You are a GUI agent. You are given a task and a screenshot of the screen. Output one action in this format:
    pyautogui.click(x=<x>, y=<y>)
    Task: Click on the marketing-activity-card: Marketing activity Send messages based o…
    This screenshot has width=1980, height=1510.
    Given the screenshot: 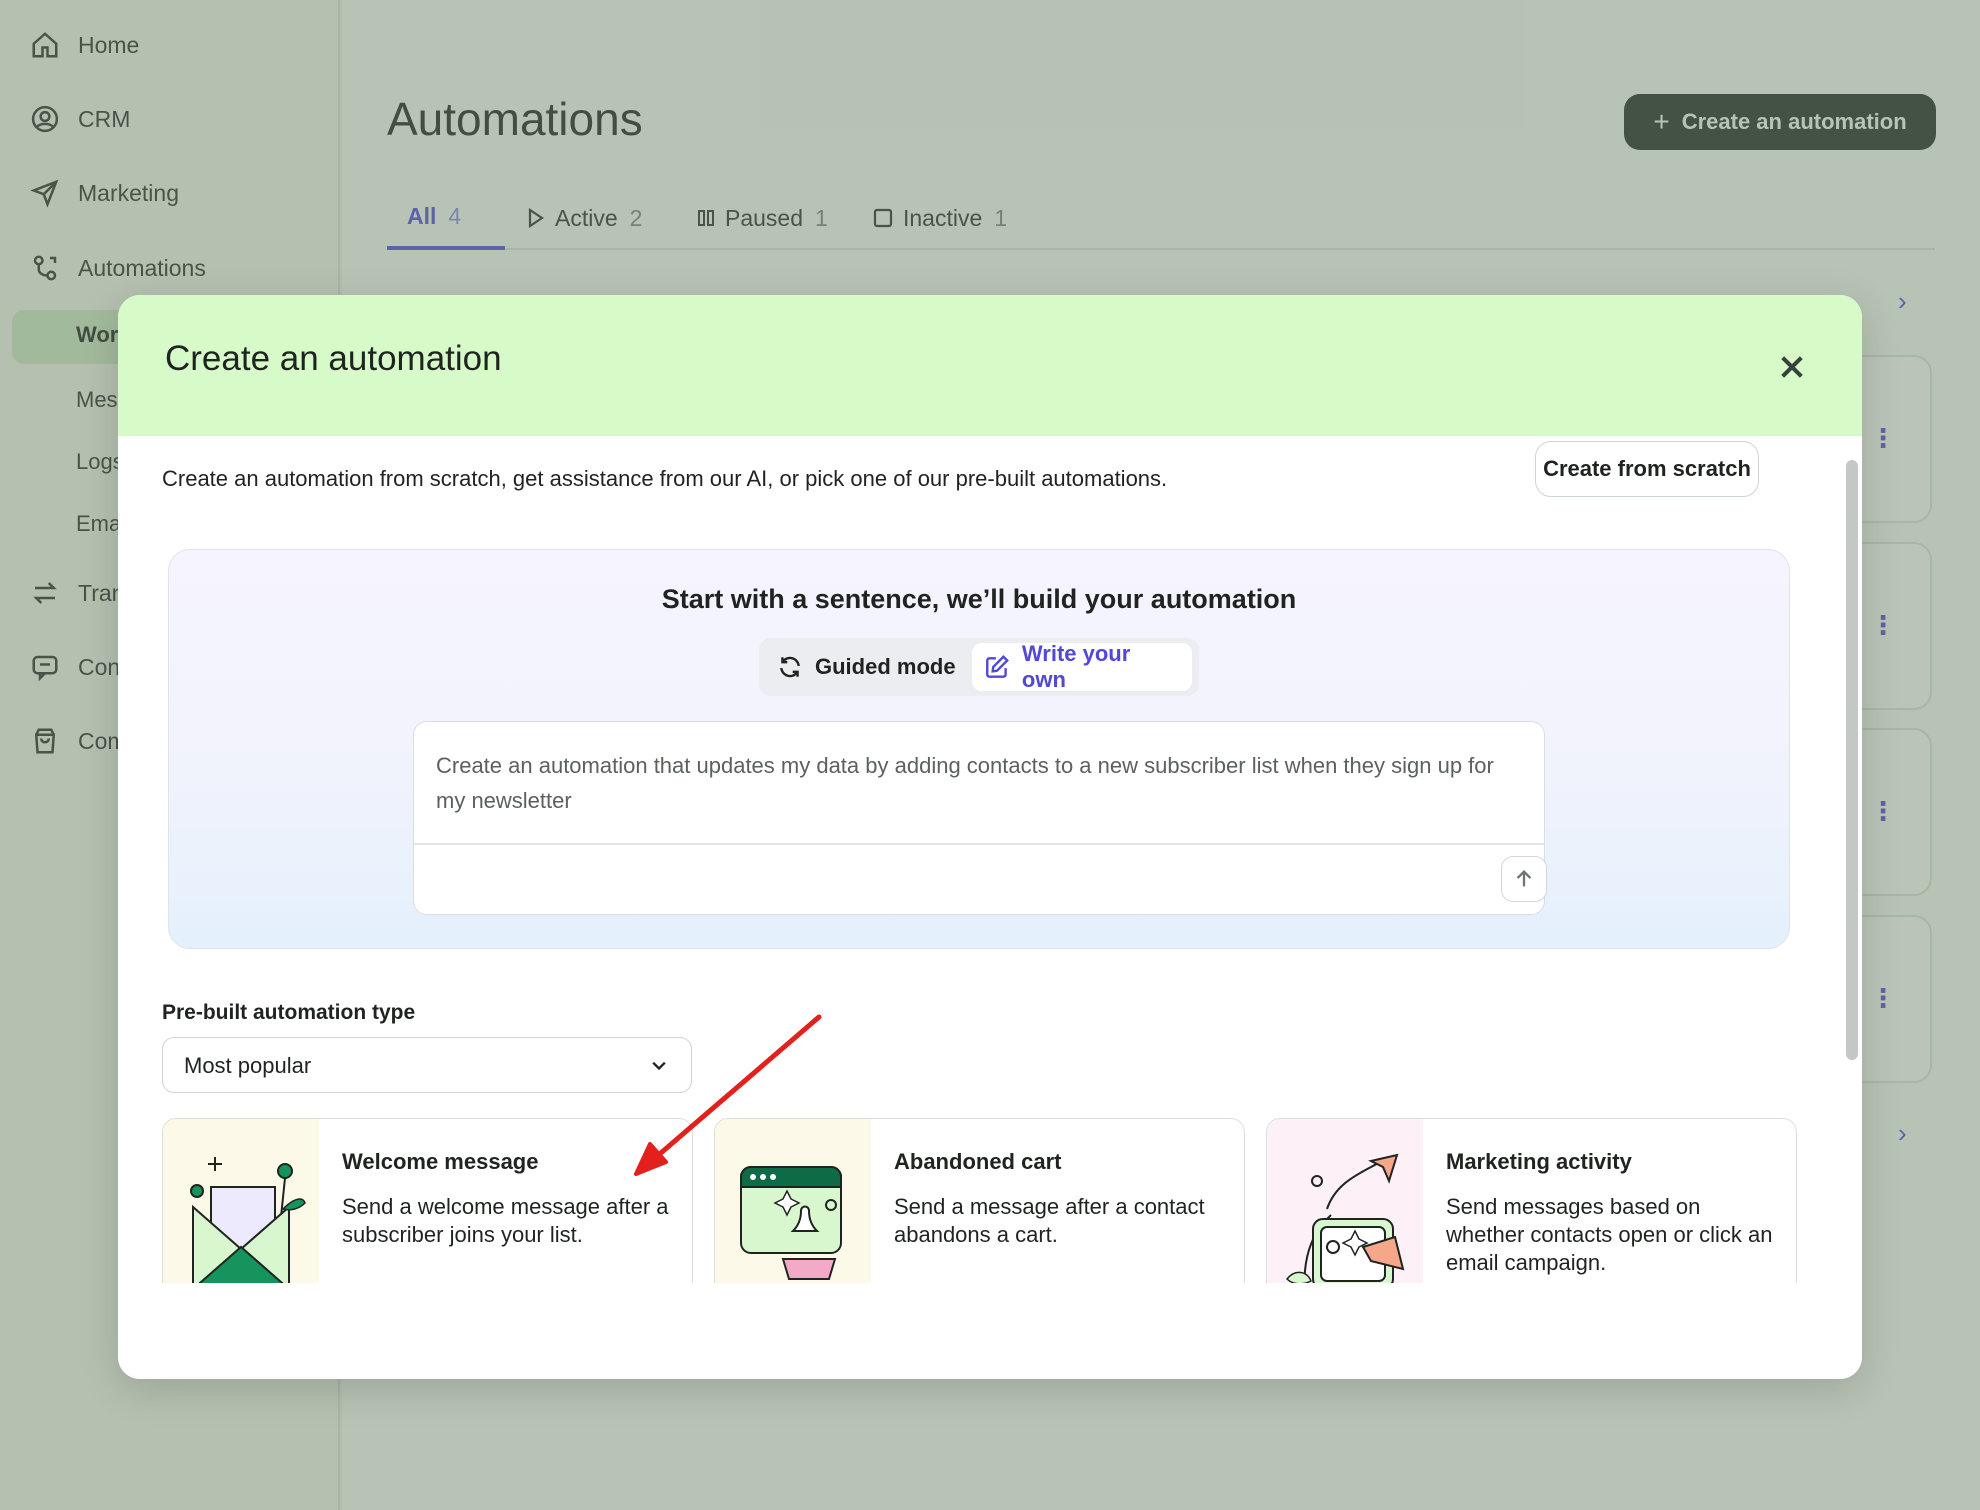 What is the action you would take?
    pyautogui.click(x=1531, y=1200)
    